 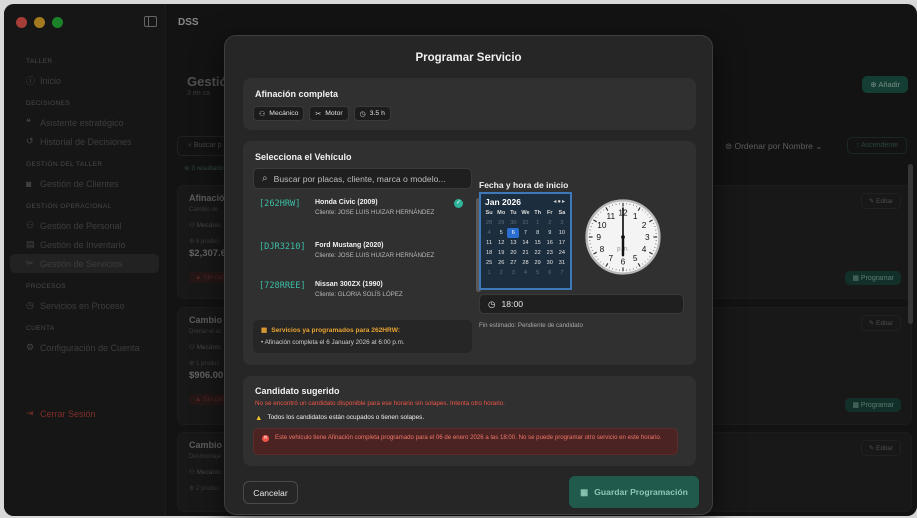 What do you see at coordinates (581, 304) in the screenshot?
I see `time-input: ◷ 18:00` at bounding box center [581, 304].